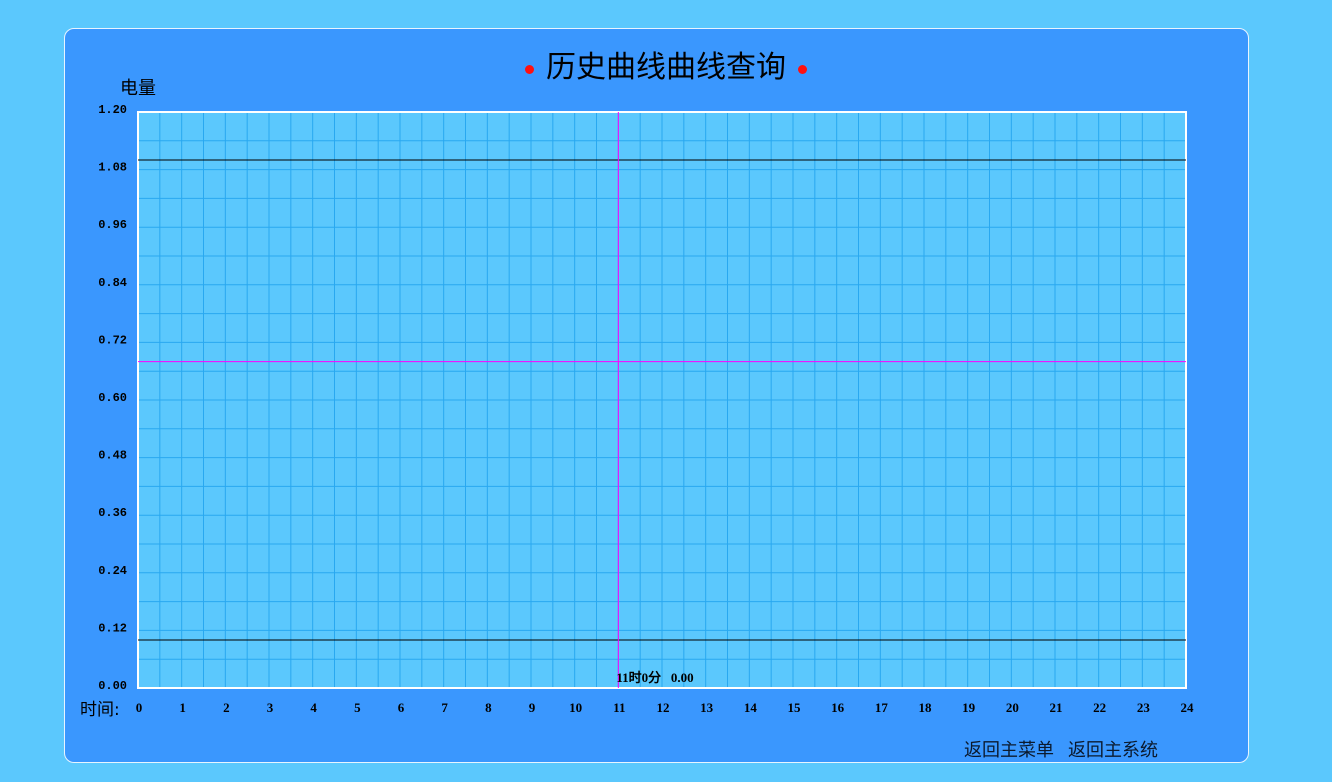 This screenshot has width=1332, height=782. I want to click on x-tick-label: 18, so click(926, 707).